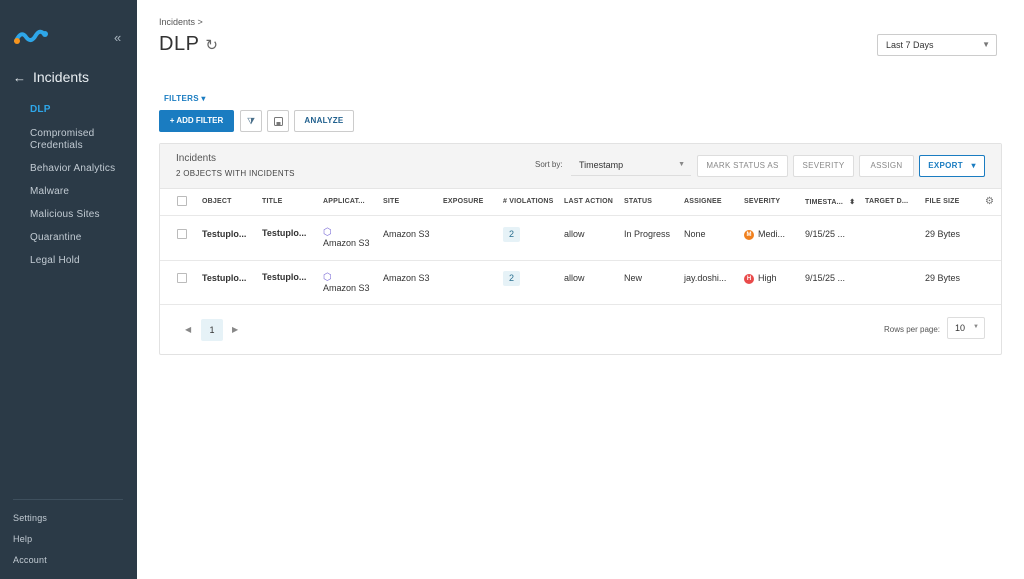 The width and height of the screenshot is (1024, 579). I want to click on export-button: EXPORT ▾, so click(952, 166).